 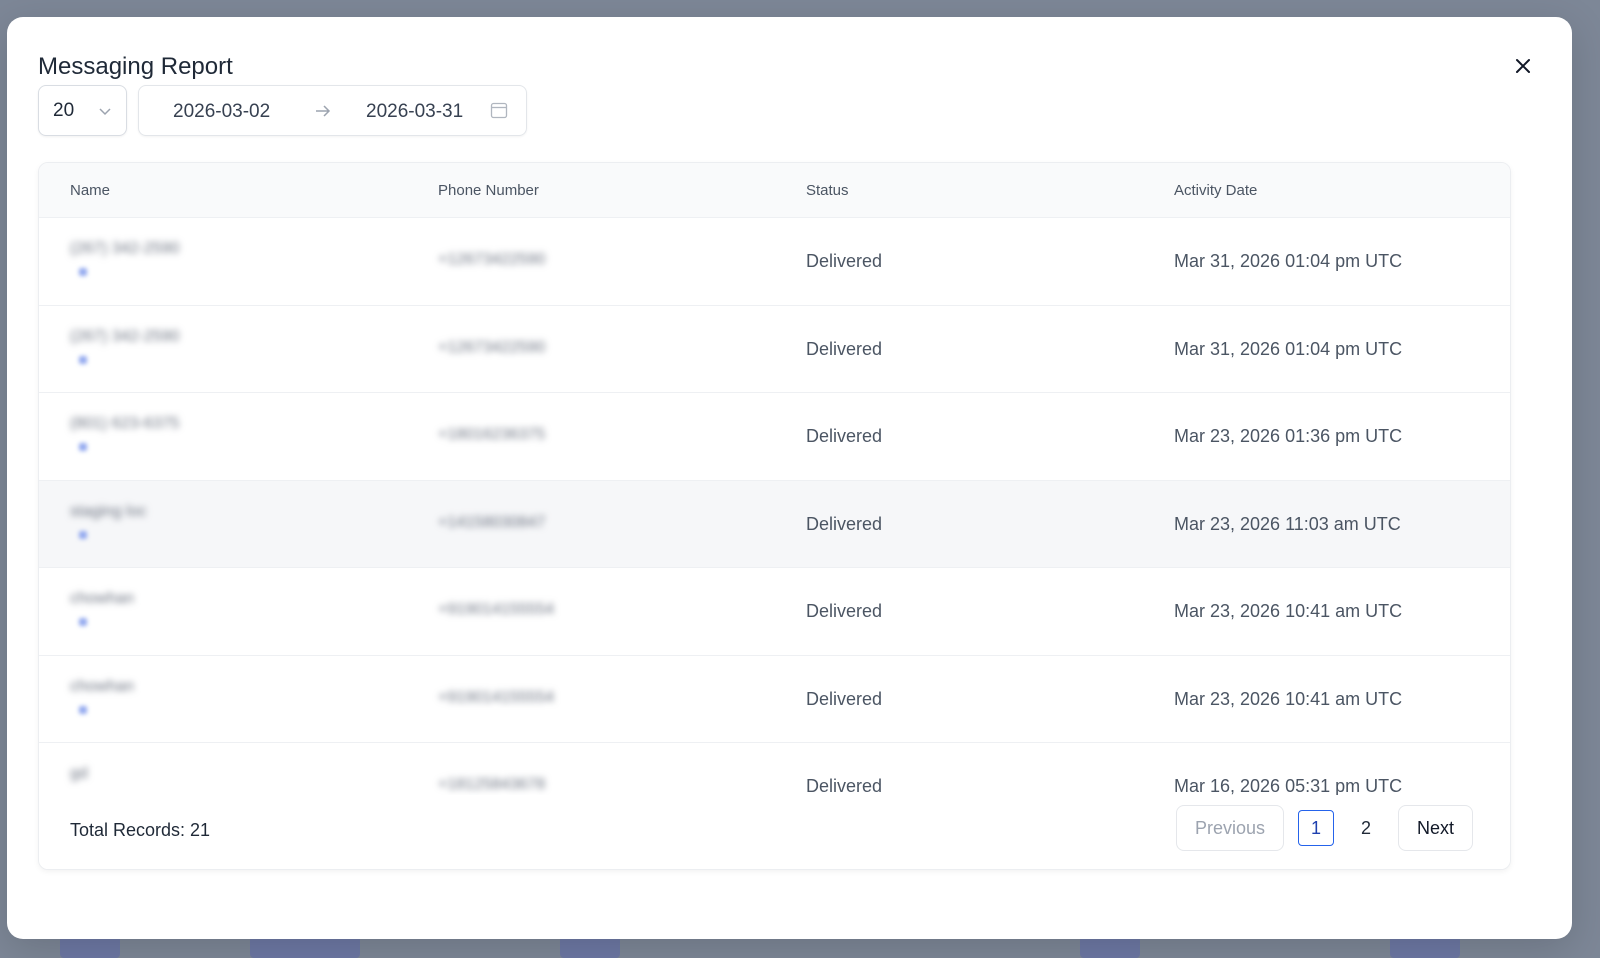 I want to click on close-icon, so click(x=1523, y=66).